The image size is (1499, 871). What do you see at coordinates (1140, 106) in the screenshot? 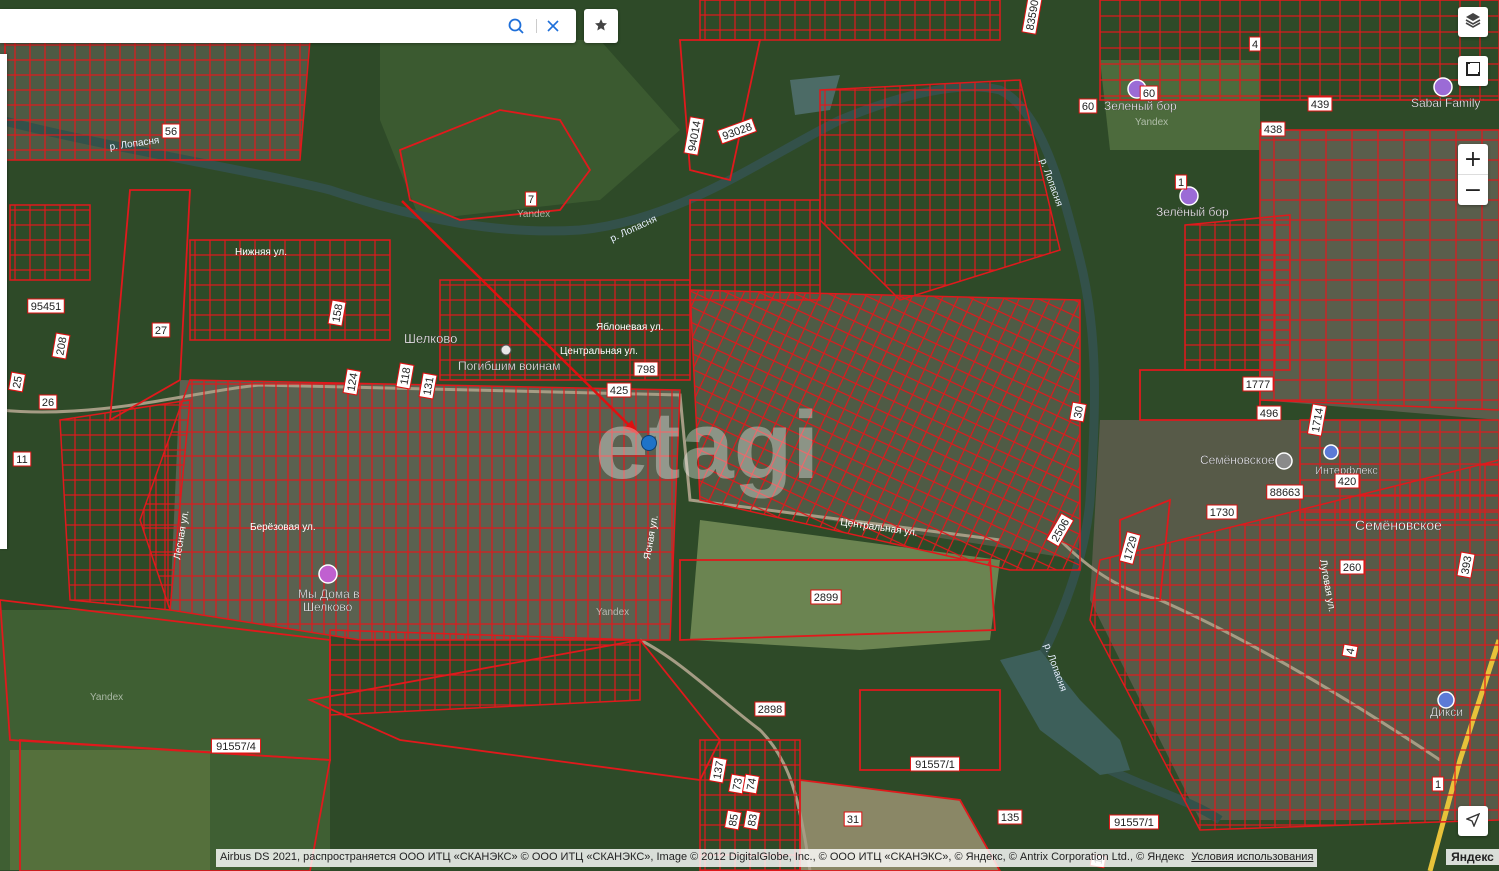
I see `place-zeleny-bor: Зеленый бор` at bounding box center [1140, 106].